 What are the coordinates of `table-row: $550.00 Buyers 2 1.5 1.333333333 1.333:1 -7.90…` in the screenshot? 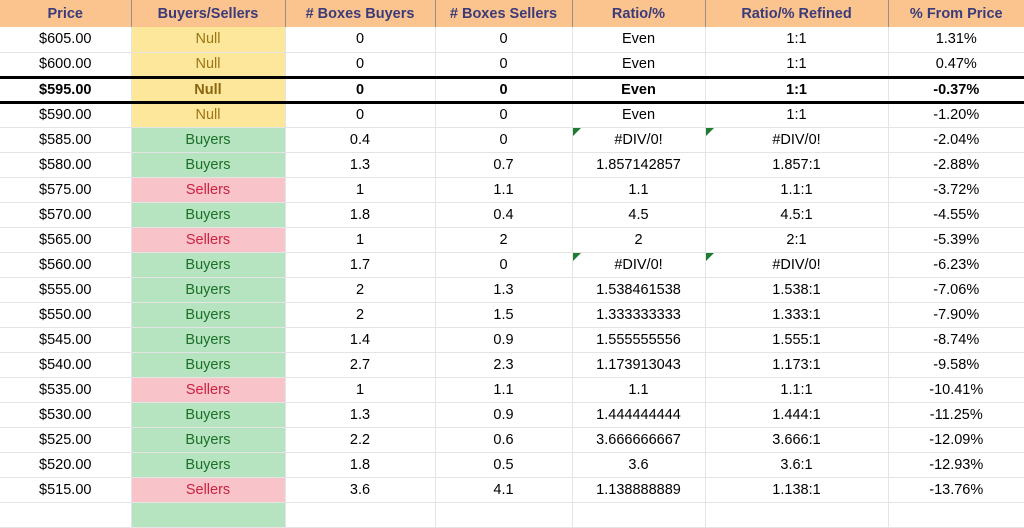 It's located at (512, 315).